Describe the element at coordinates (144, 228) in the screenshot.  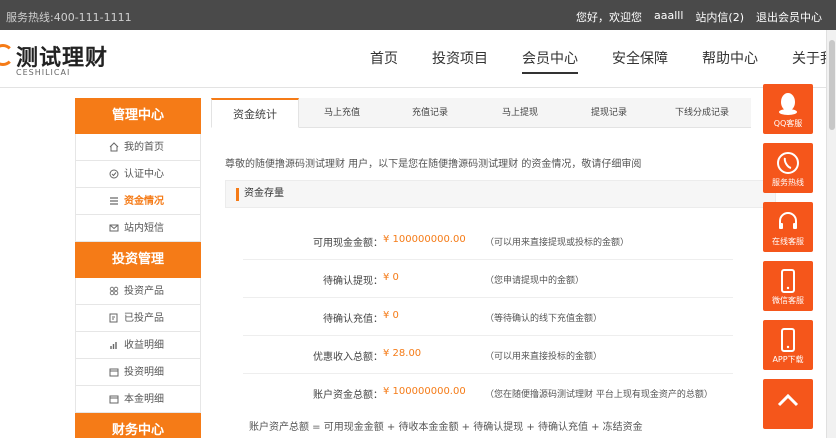
I see `sidebar-item-label: 站内短信` at that location.